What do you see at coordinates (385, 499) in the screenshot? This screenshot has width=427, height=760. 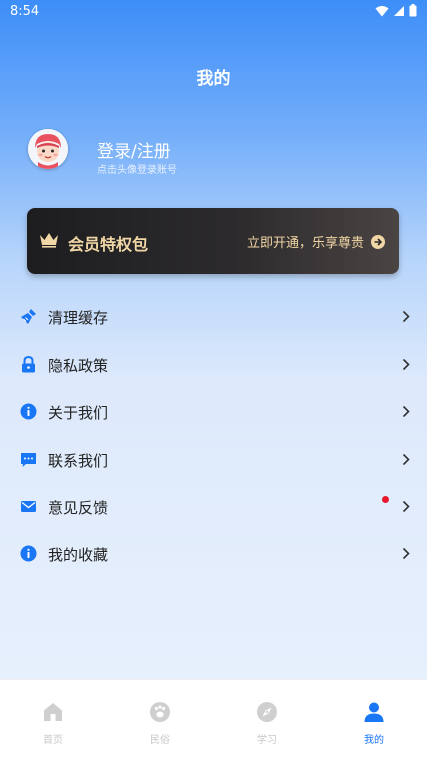 I see `notification-dot` at bounding box center [385, 499].